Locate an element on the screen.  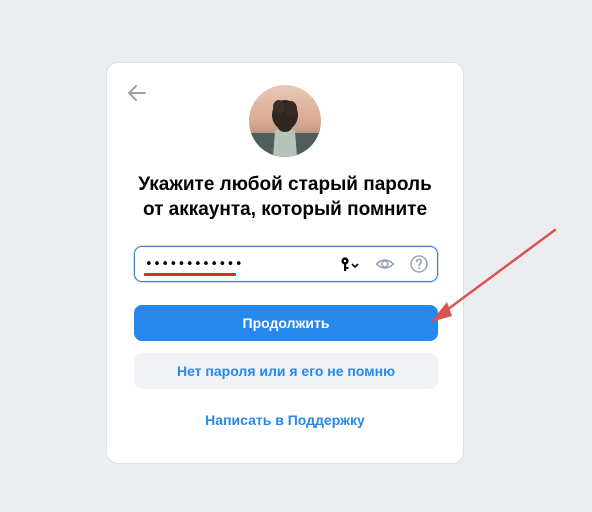
back-button is located at coordinates (137, 93).